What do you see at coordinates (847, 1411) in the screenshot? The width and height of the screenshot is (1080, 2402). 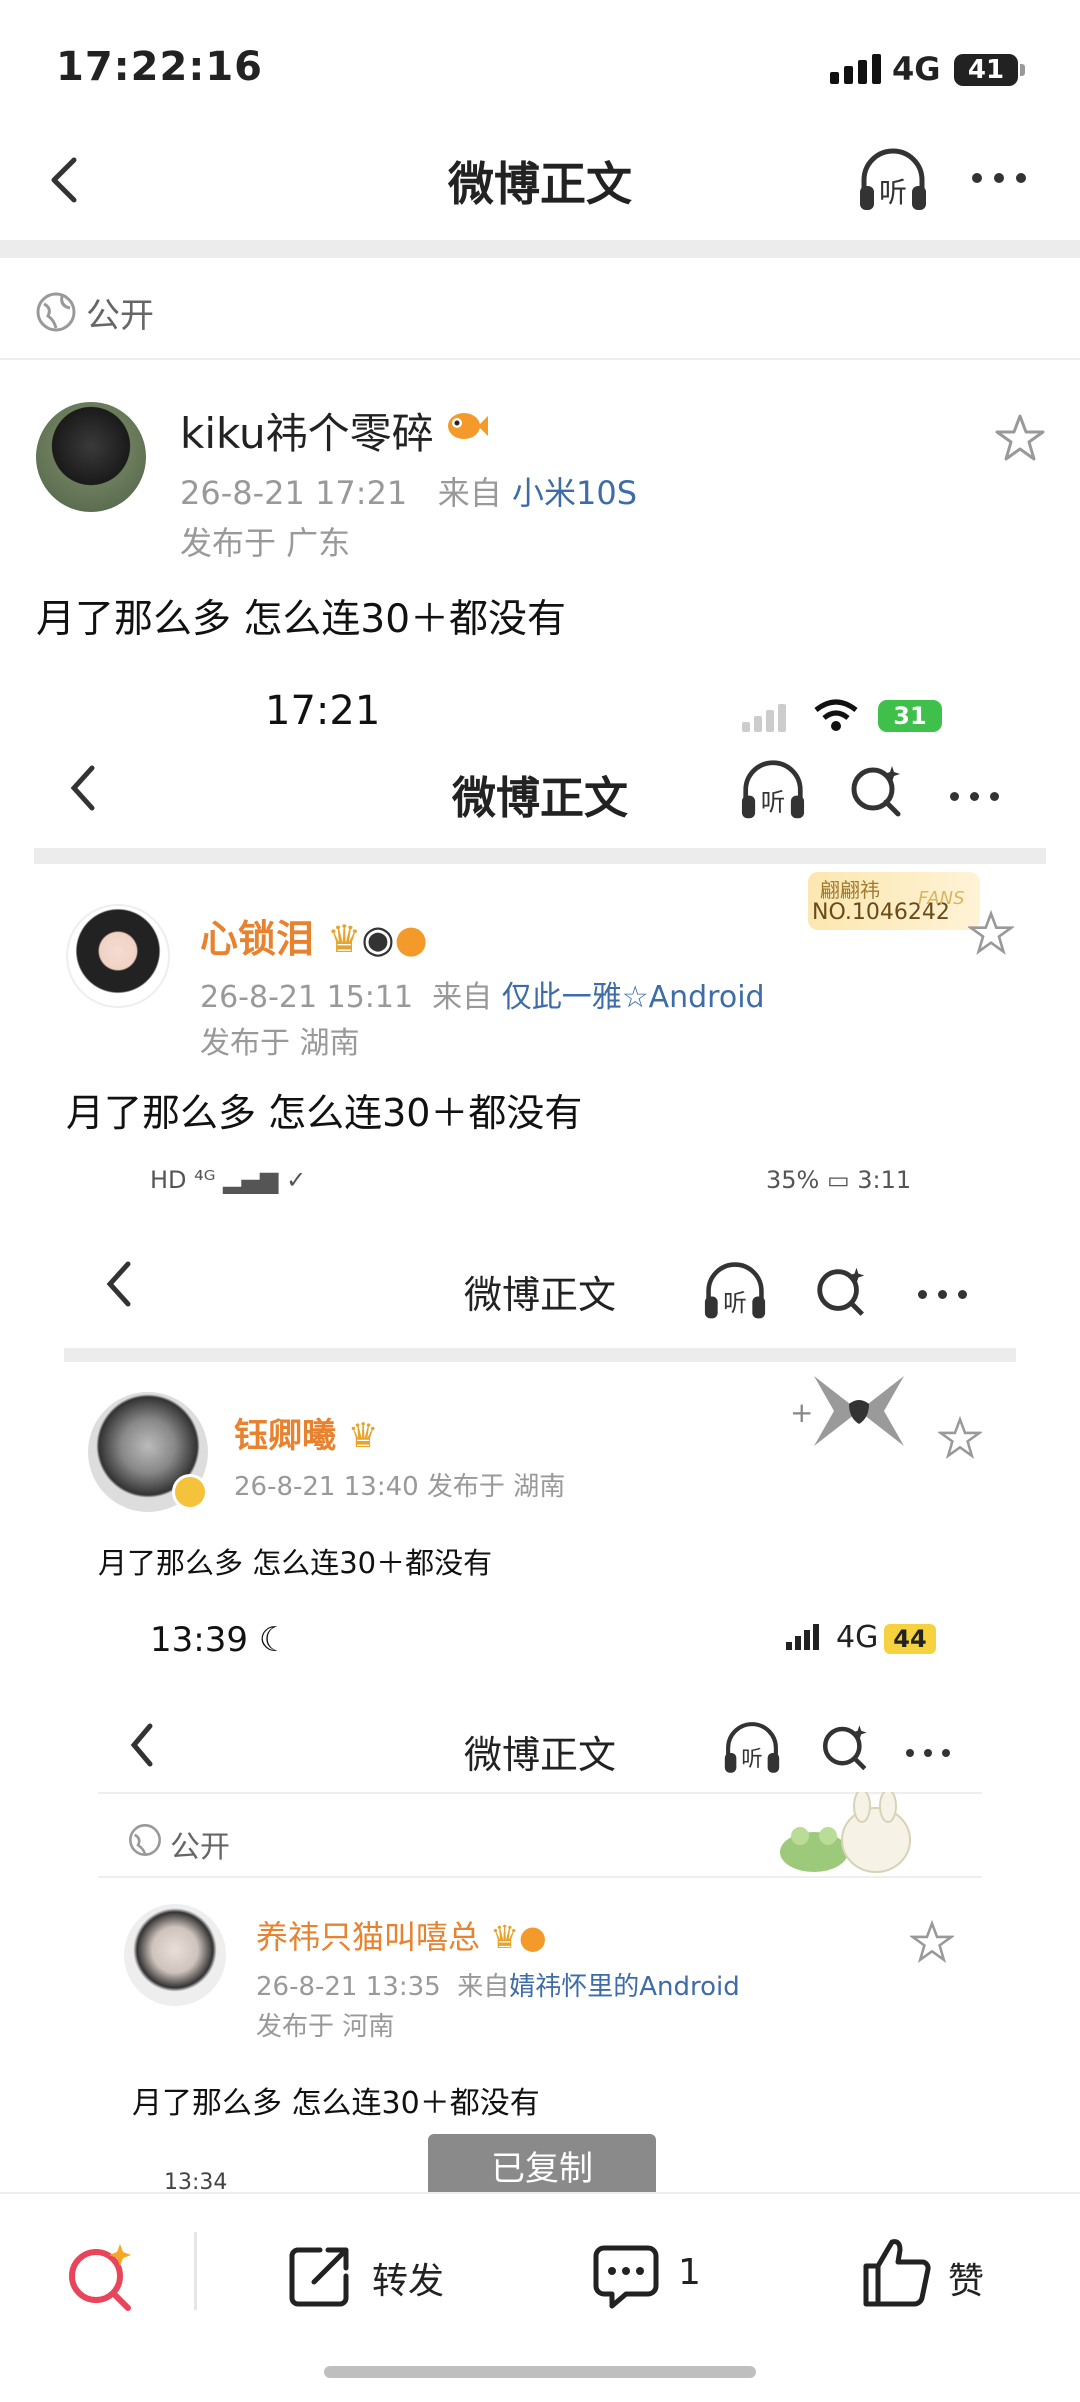 I see `butterfly-decoration-icon: +` at bounding box center [847, 1411].